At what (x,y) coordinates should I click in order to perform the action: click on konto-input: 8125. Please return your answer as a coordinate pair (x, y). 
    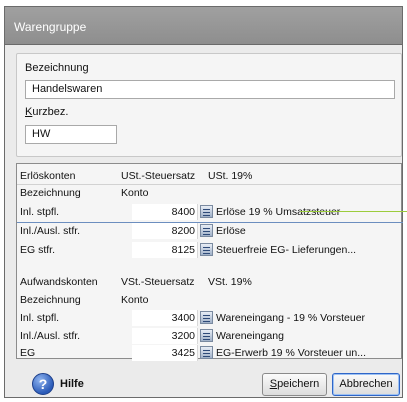
    Looking at the image, I should click on (165, 250).